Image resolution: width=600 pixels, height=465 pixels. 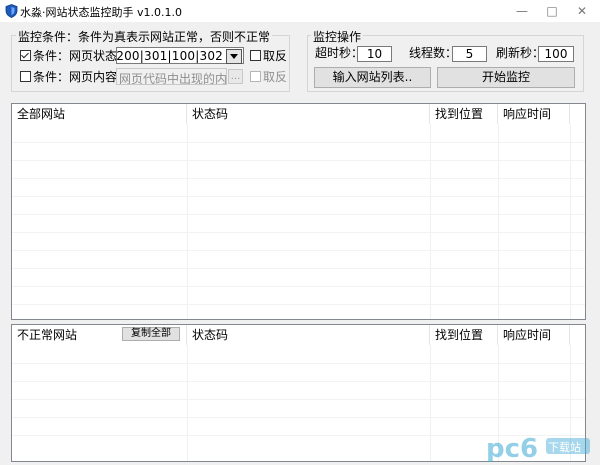 What do you see at coordinates (151, 334) in the screenshot?
I see `copy-all-button: 复制全部` at bounding box center [151, 334].